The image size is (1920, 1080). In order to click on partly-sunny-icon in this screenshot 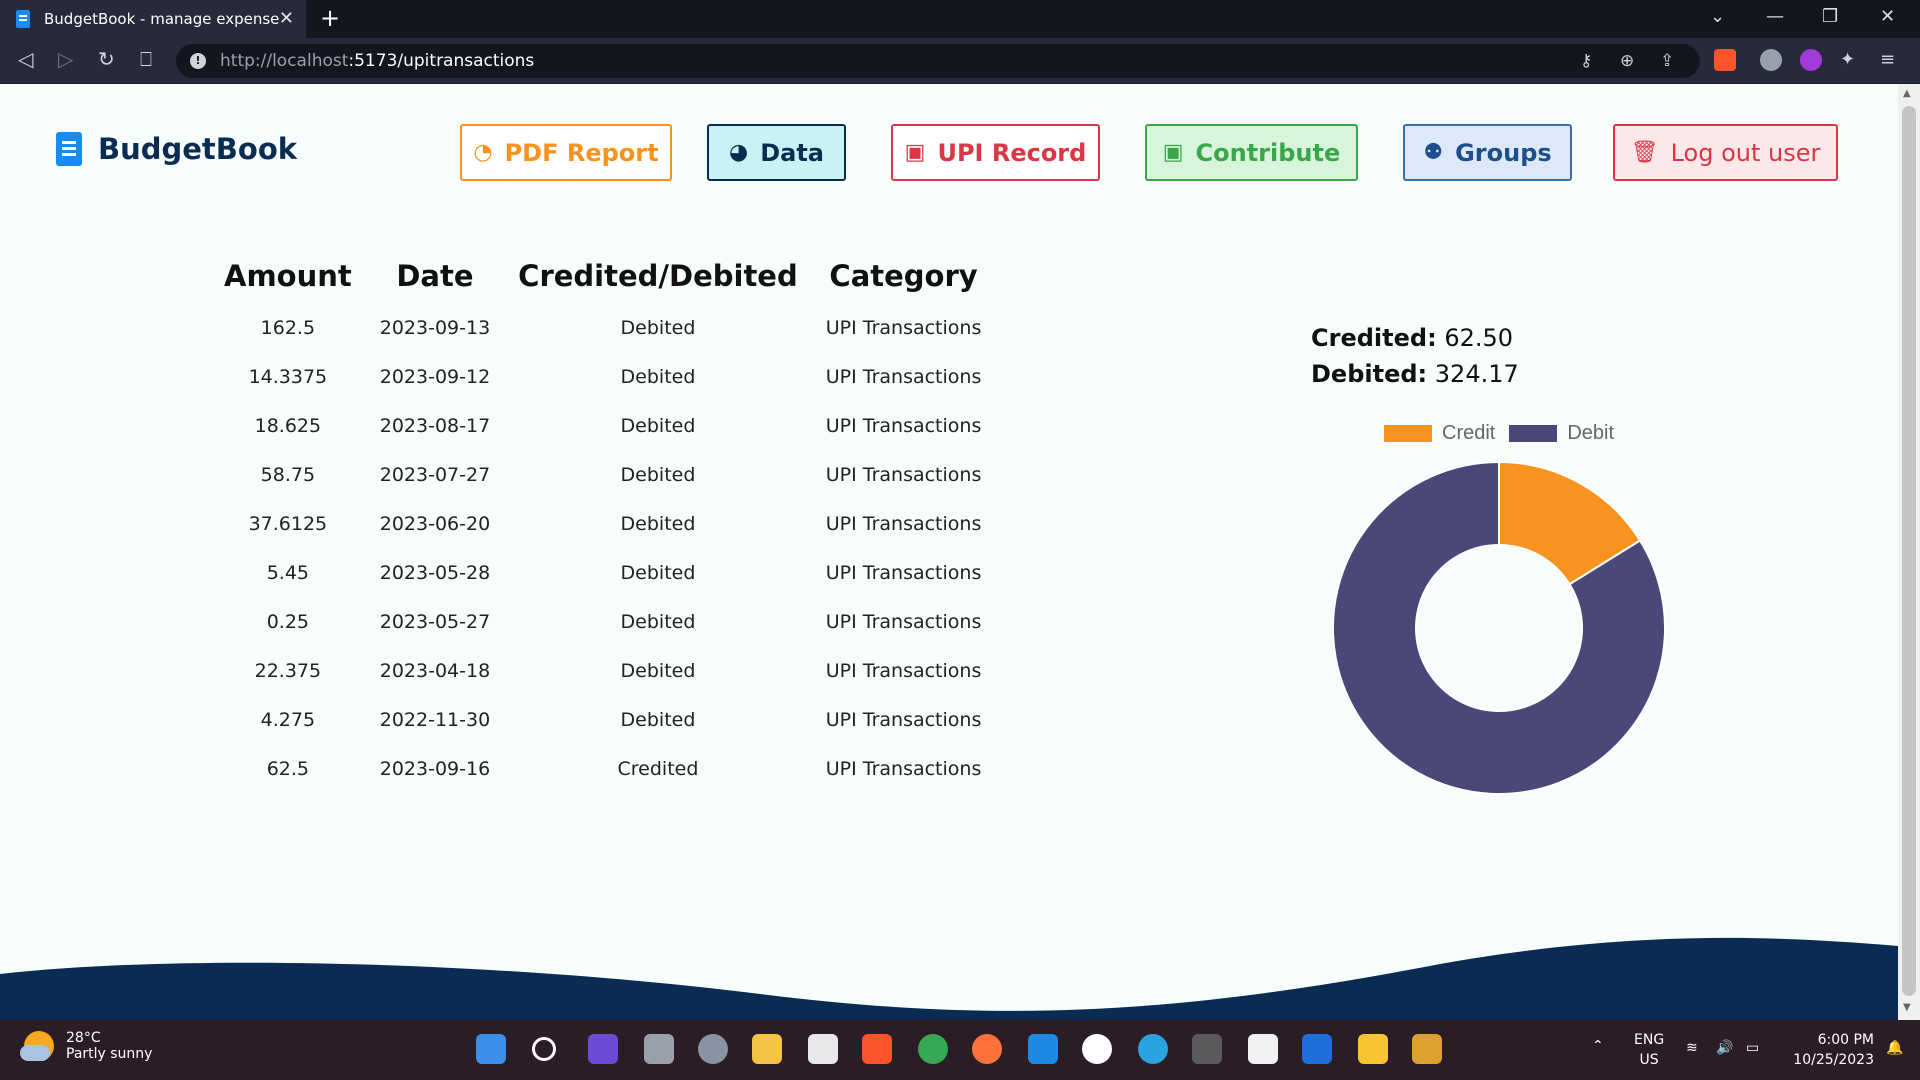, I will do `click(37, 1046)`.